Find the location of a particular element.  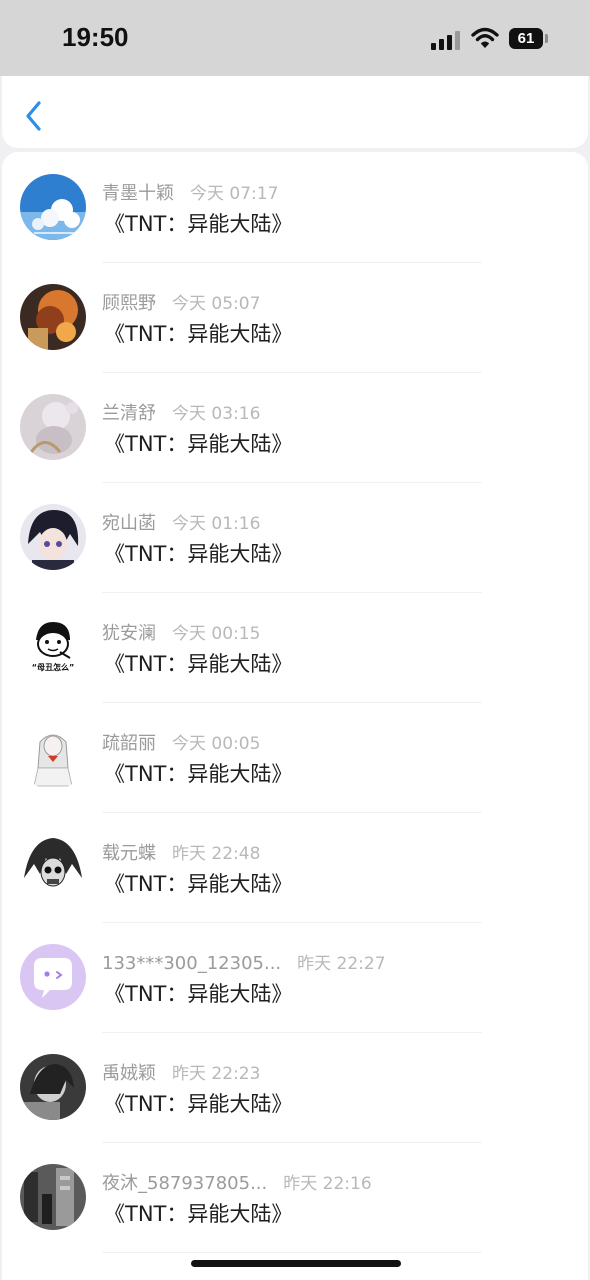

user-name: 顾熙野 is located at coordinates (129, 303).